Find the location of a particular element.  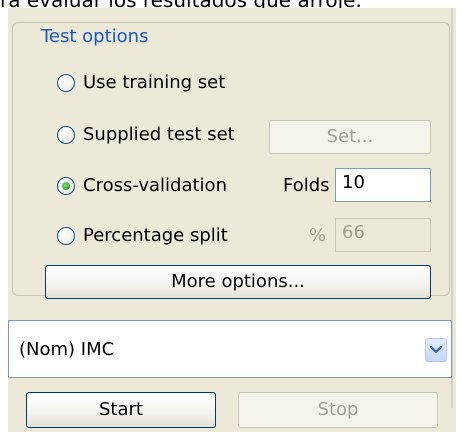

radio-label-supplied-test-set: Supplied test set is located at coordinates (159, 134).